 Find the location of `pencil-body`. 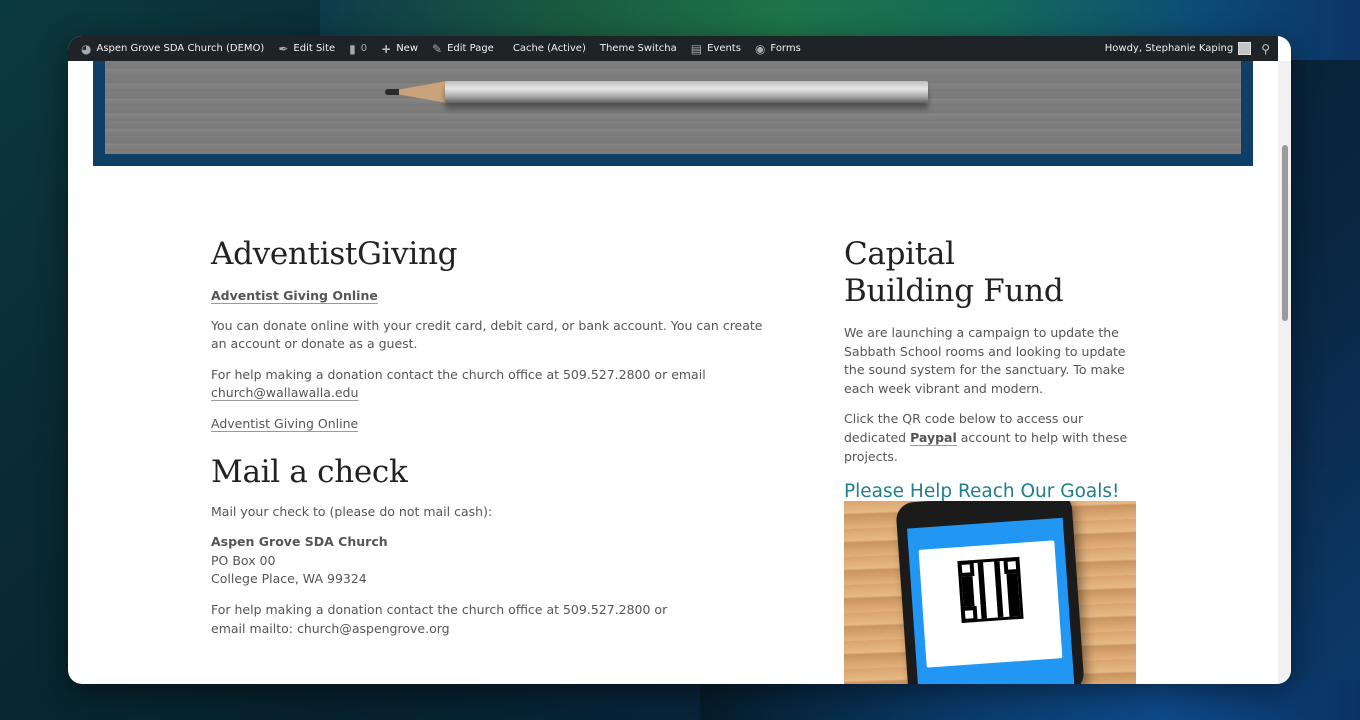

pencil-body is located at coordinates (686, 92).